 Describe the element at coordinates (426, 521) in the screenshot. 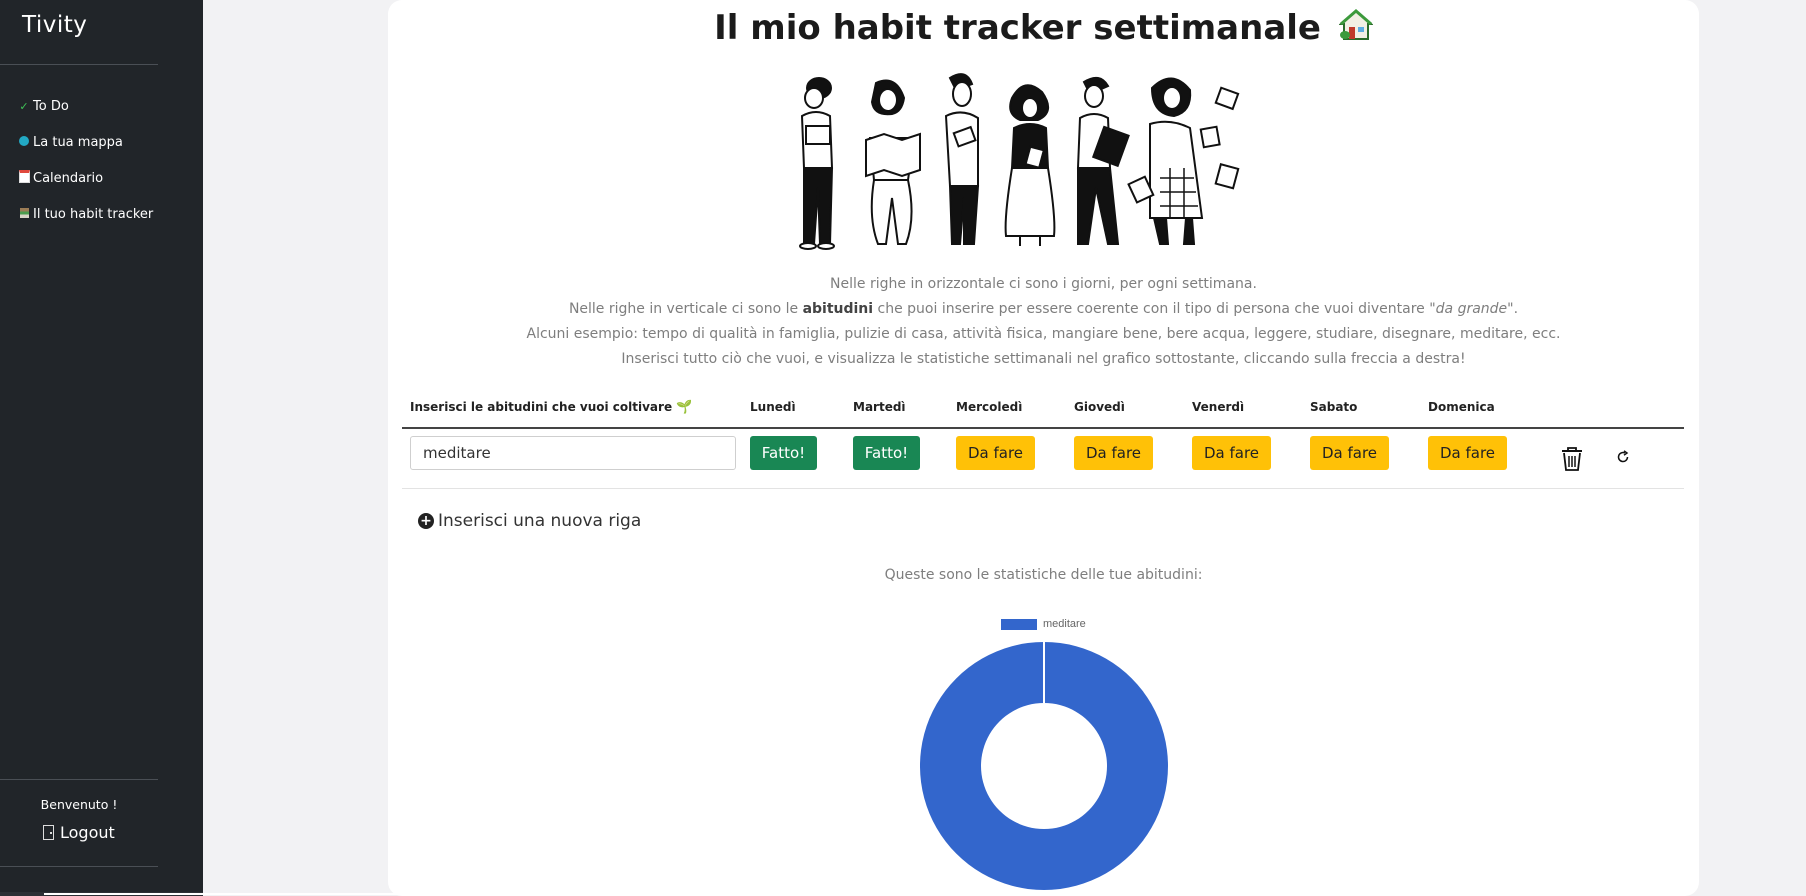

I see `plus-circle-icon: +` at that location.